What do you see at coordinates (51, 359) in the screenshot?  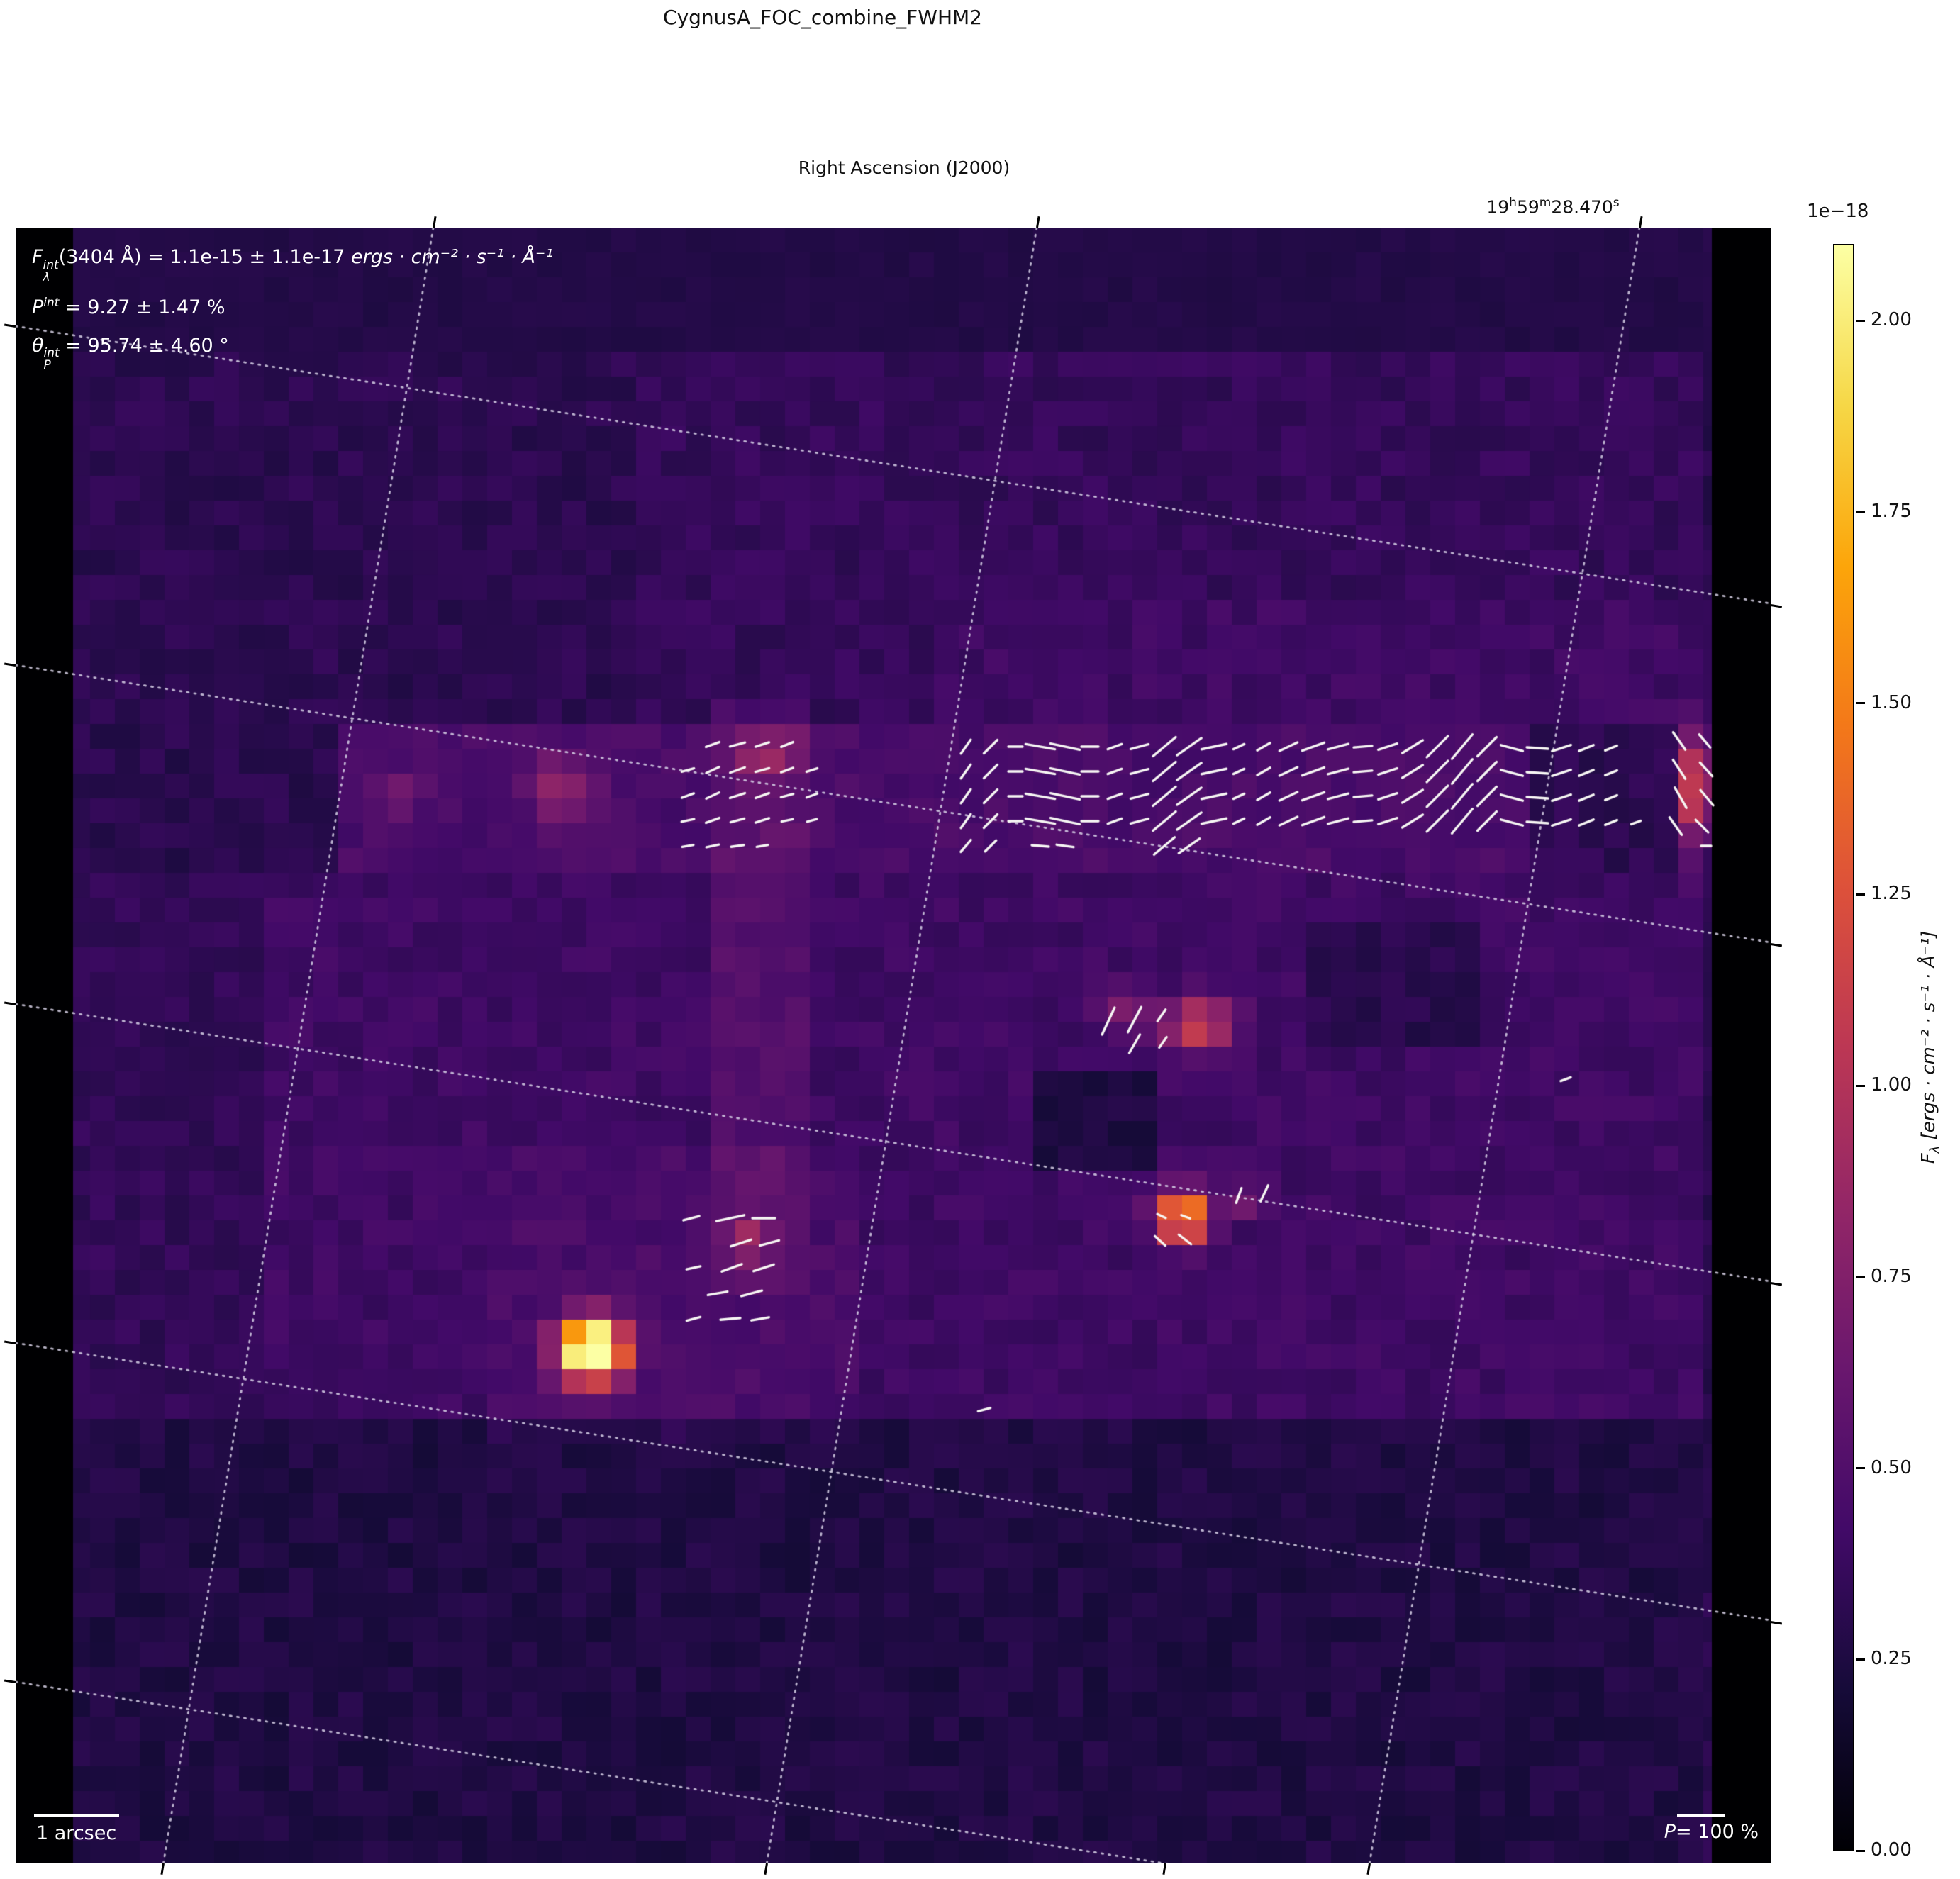 I see `angle-supsub: int P` at bounding box center [51, 359].